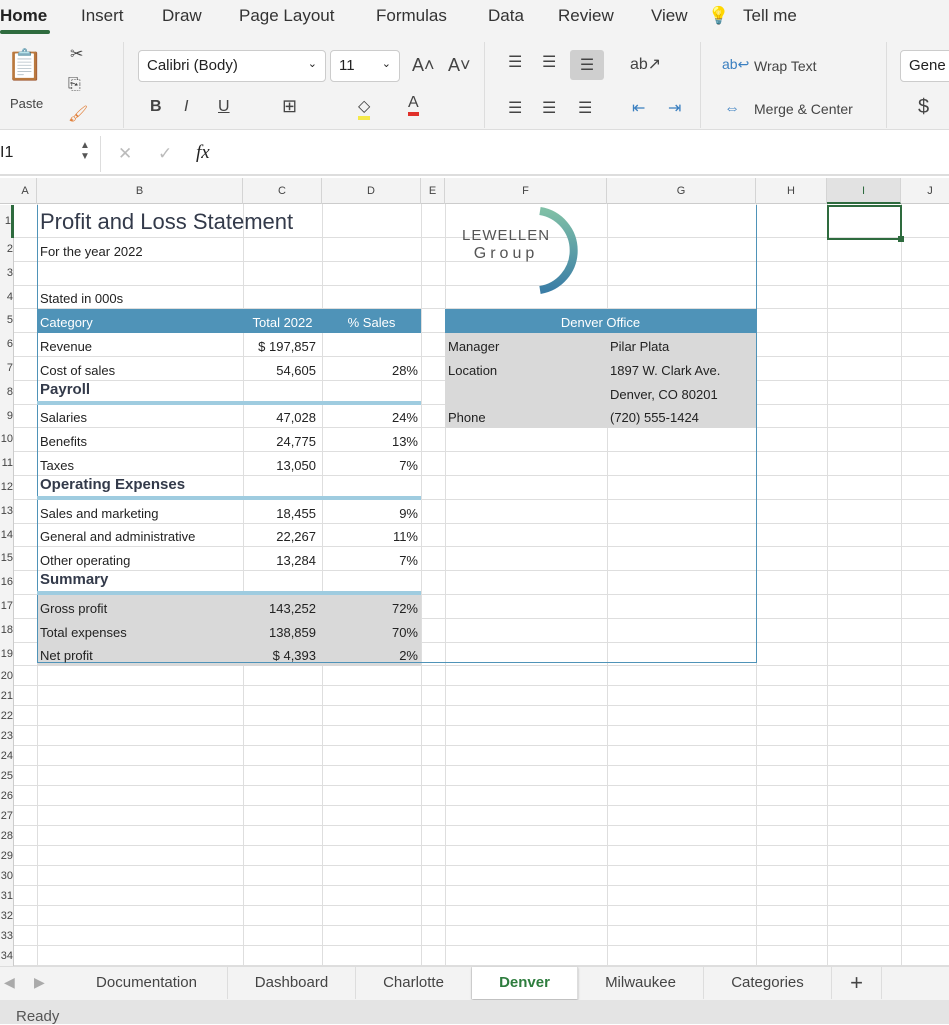 The image size is (949, 1025). I want to click on row-header-17: 17, so click(7, 607).